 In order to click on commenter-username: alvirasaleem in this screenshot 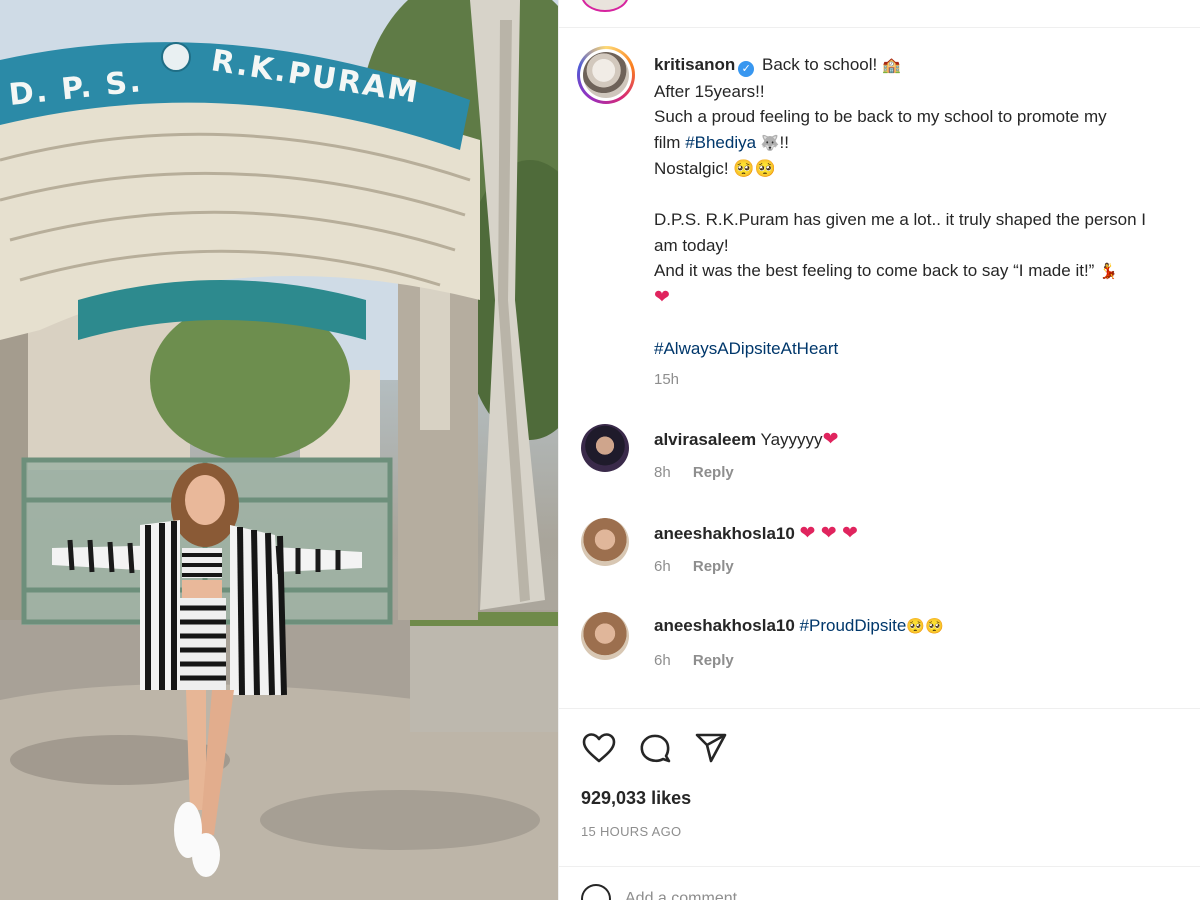, I will do `click(705, 439)`.